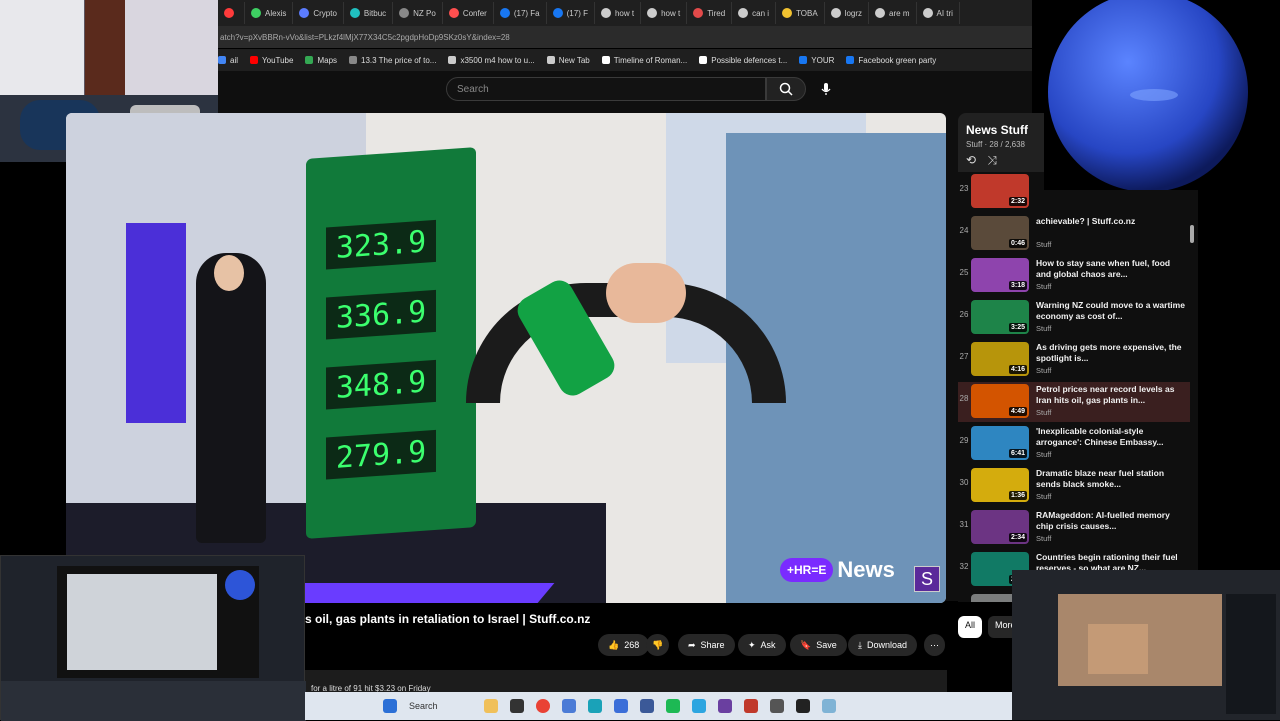 The height and width of the screenshot is (721, 1280). Describe the element at coordinates (228, 60) in the screenshot. I see `bookmark-item: ail` at that location.